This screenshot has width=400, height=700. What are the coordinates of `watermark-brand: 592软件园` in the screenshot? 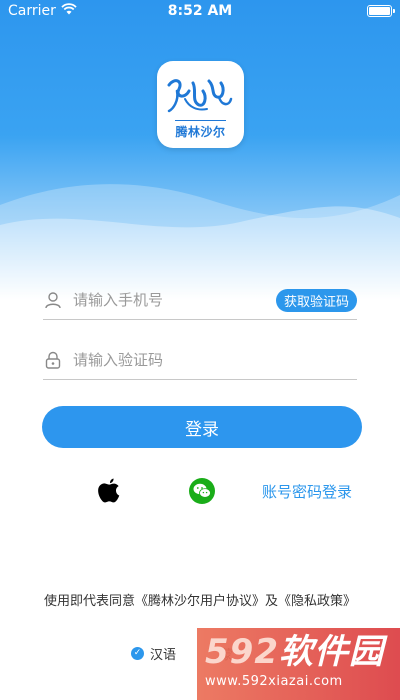 It's located at (298, 652).